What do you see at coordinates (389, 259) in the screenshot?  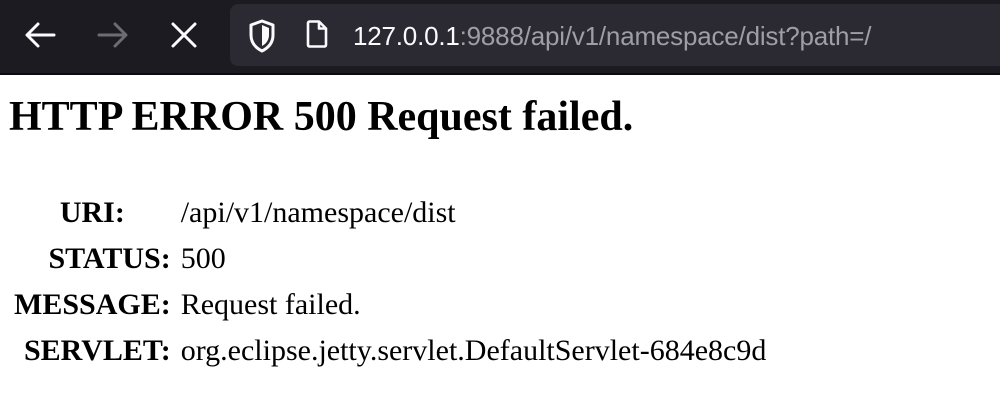 I see `table-row: STATUS: 500` at bounding box center [389, 259].